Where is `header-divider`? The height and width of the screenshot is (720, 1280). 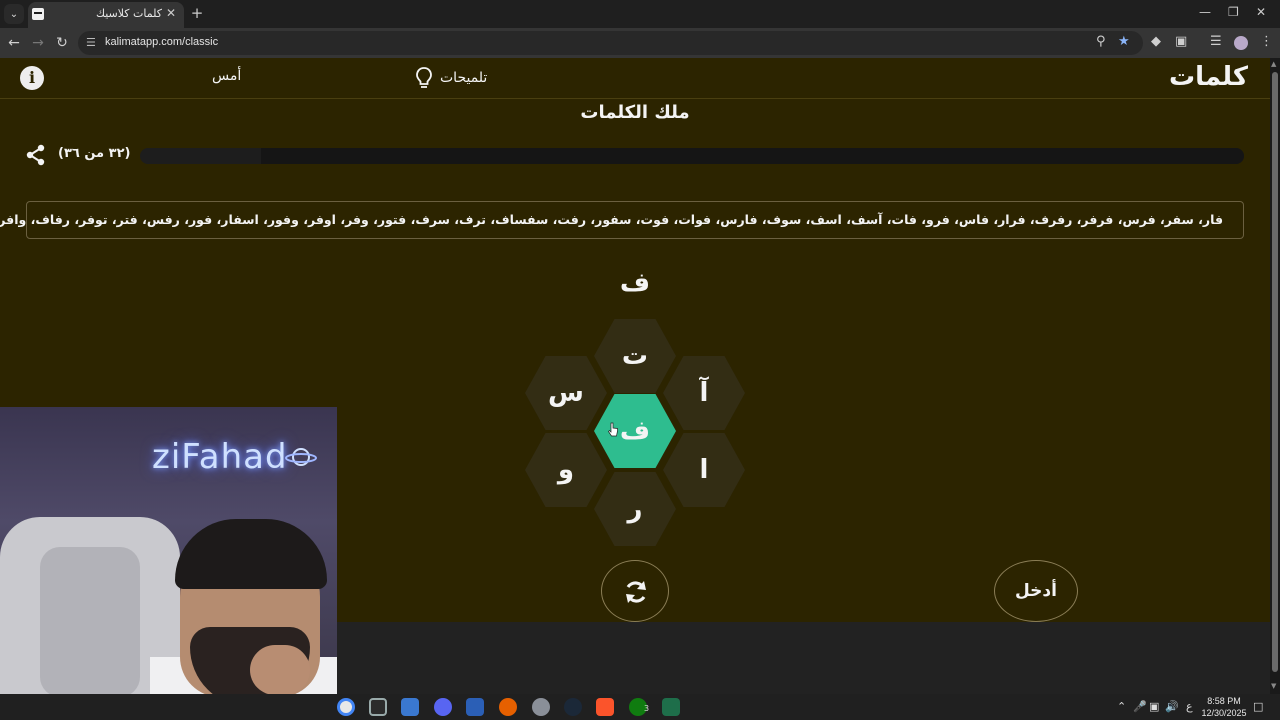 header-divider is located at coordinates (635, 98).